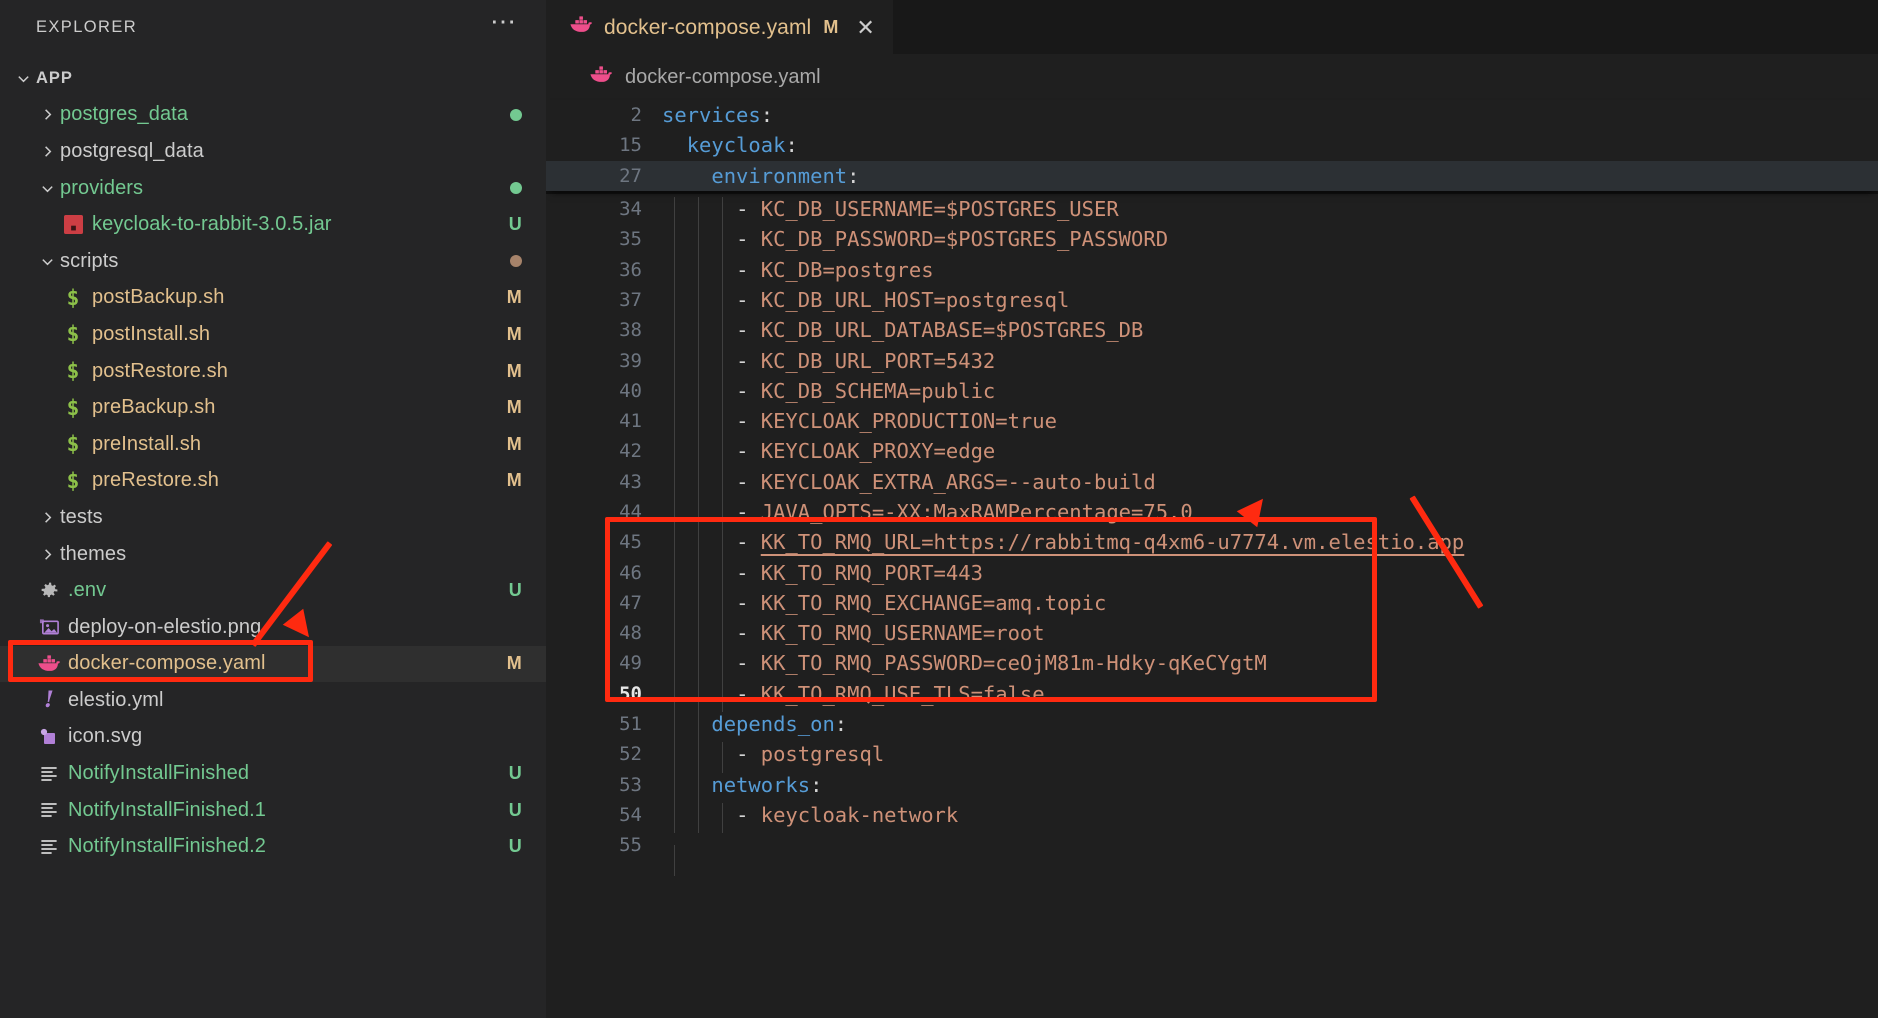 The image size is (1878, 1018). Describe the element at coordinates (630, 175) in the screenshot. I see `line-number: 27` at that location.